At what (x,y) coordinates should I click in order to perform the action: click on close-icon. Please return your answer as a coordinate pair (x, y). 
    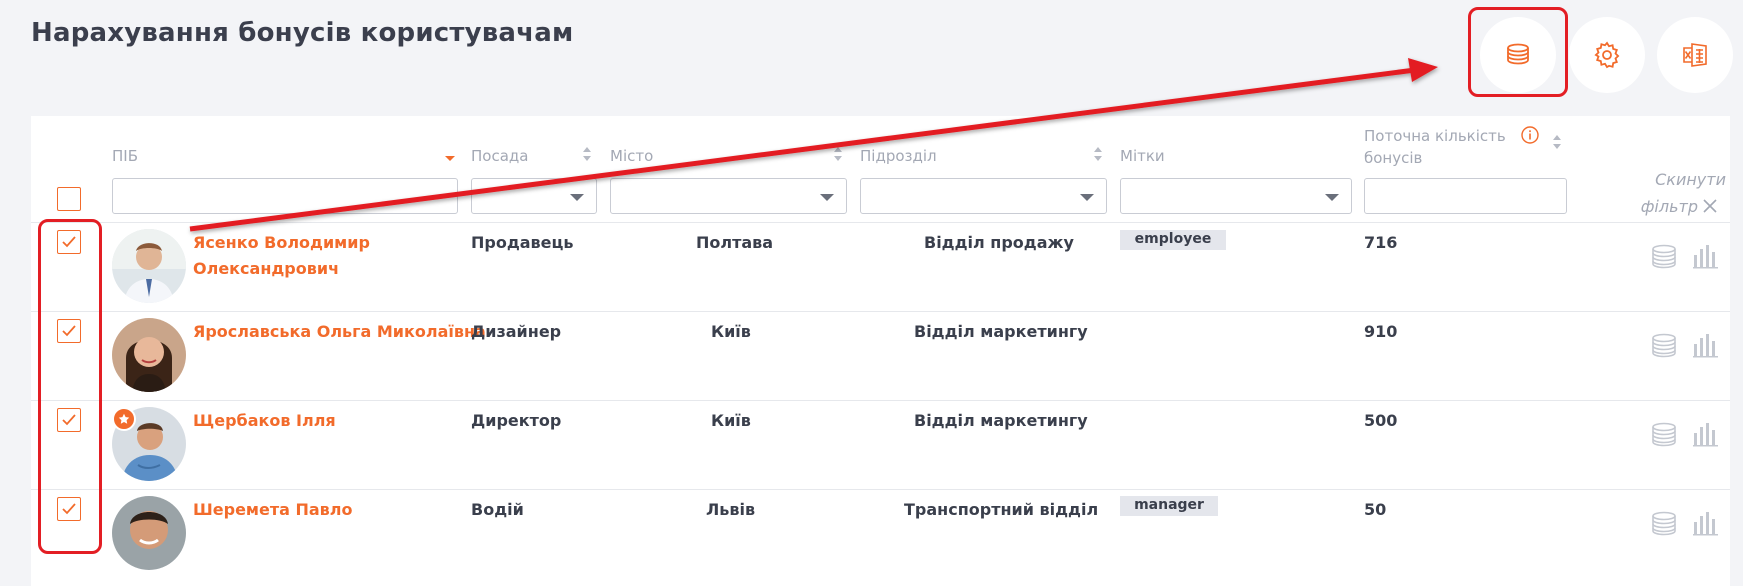
    Looking at the image, I should click on (1710, 206).